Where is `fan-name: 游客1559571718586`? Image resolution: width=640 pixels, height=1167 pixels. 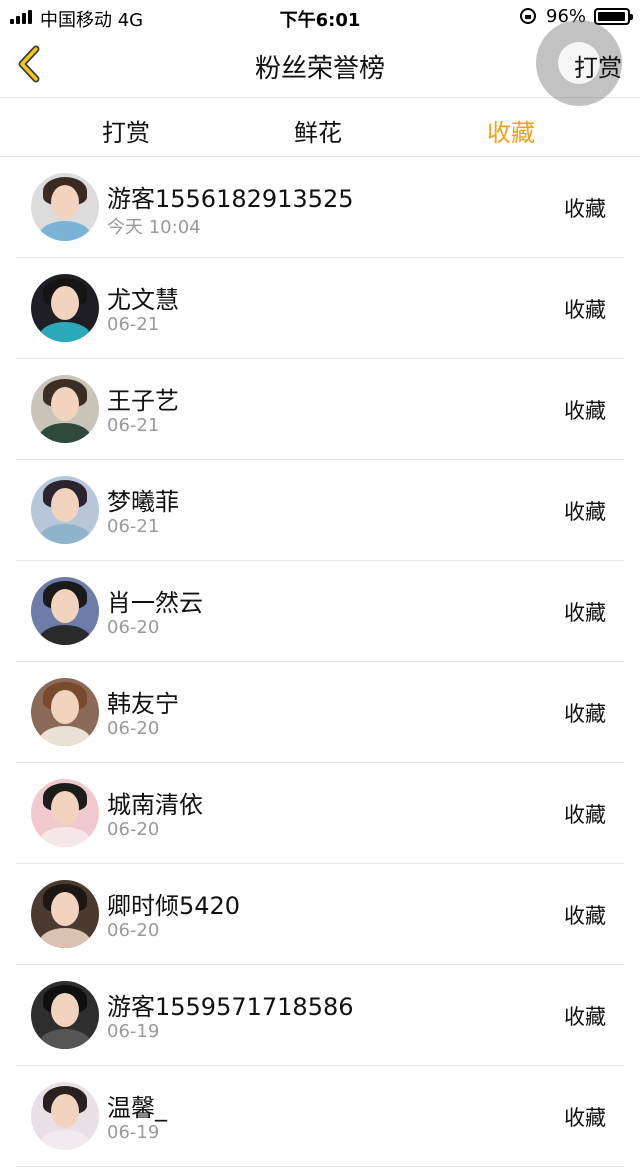 fan-name: 游客1559571718586 is located at coordinates (230, 1007).